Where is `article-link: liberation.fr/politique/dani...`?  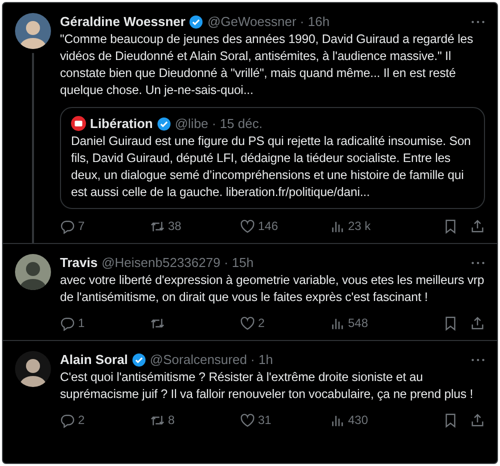 article-link: liberation.fr/politique/dani... is located at coordinates (298, 192).